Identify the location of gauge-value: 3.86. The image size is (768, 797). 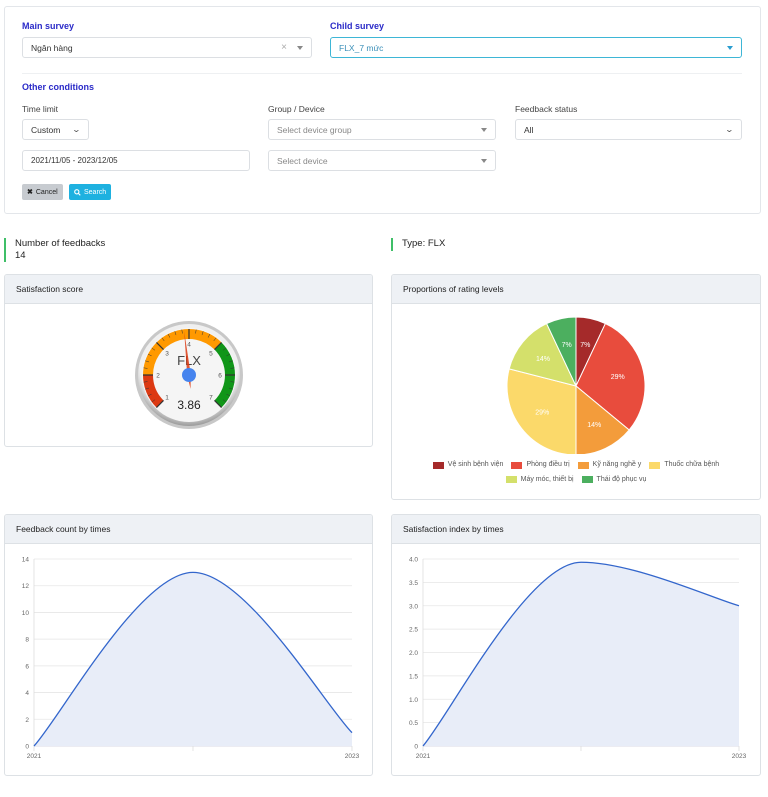
(189, 405).